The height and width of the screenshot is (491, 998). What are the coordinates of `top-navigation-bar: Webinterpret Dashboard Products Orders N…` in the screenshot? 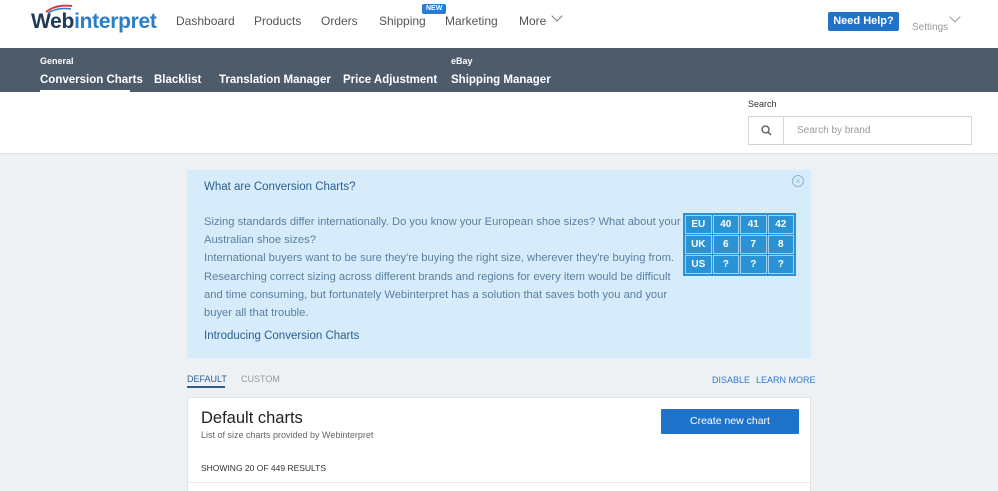 It's located at (499, 24).